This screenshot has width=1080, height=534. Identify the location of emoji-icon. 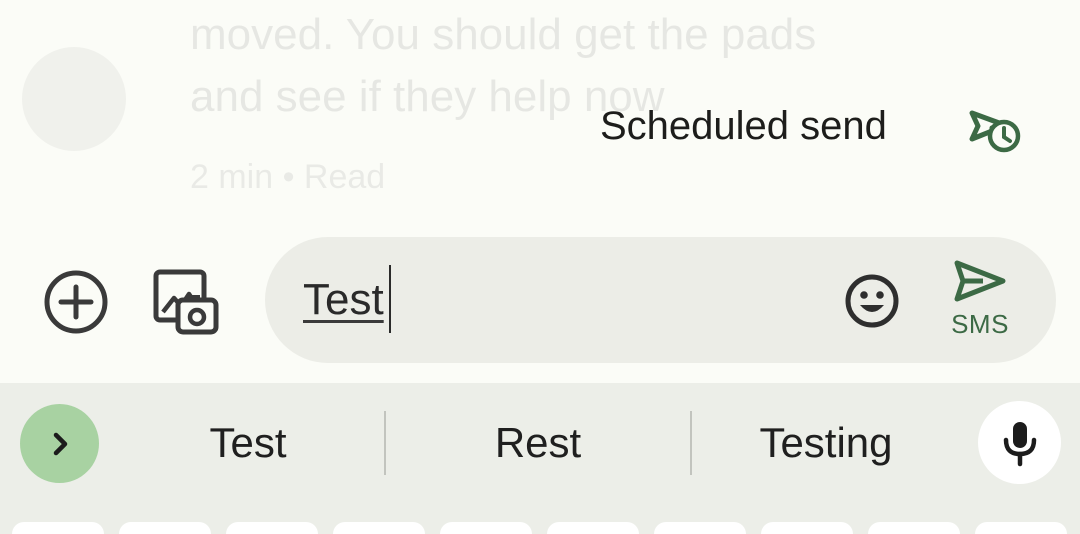
(872, 301).